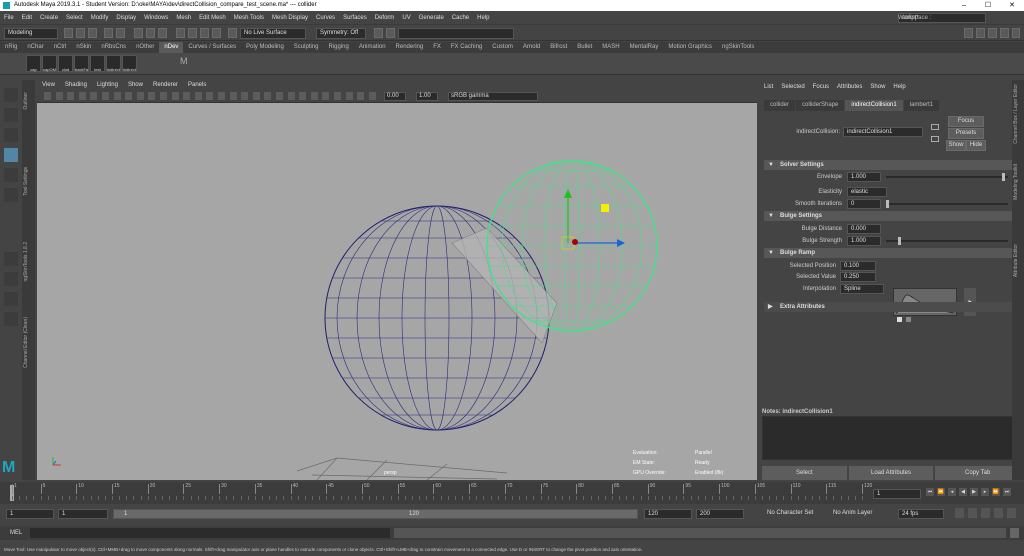 The image size is (1024, 556). I want to click on hide-button: Hide, so click(976, 145).